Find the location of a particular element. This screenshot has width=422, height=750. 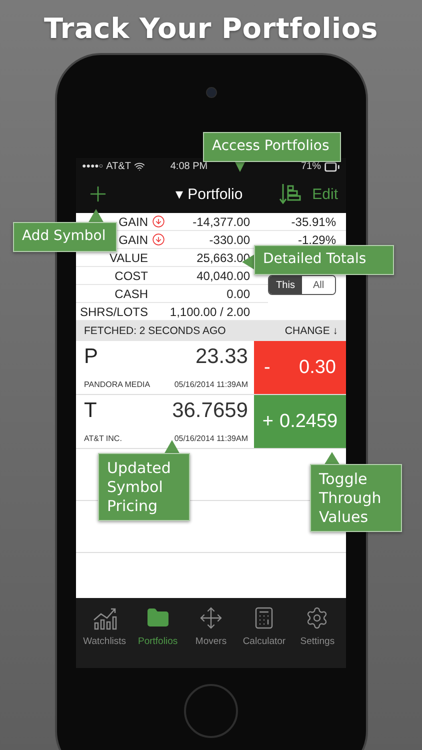

company-name: PANDORA MEDIA is located at coordinates (117, 384).